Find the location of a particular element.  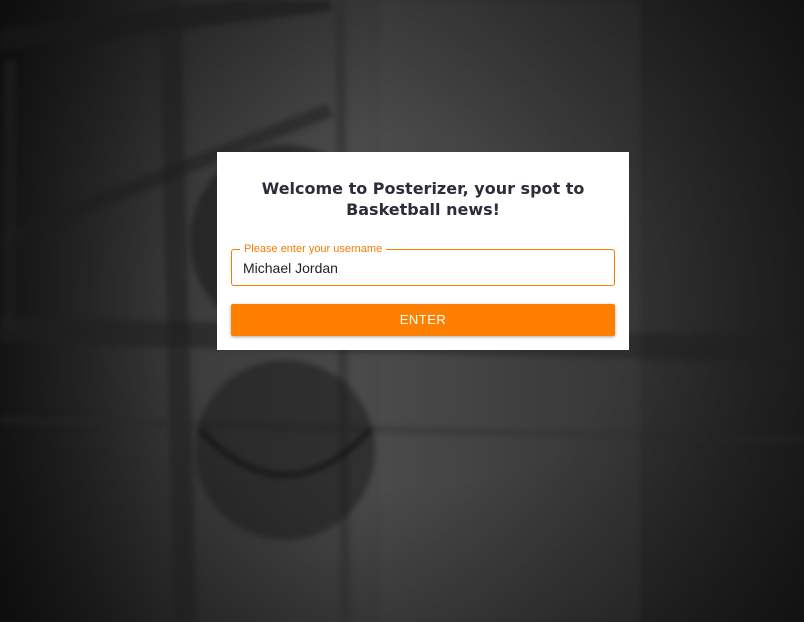

username-label: Please enter your username is located at coordinates (313, 249).